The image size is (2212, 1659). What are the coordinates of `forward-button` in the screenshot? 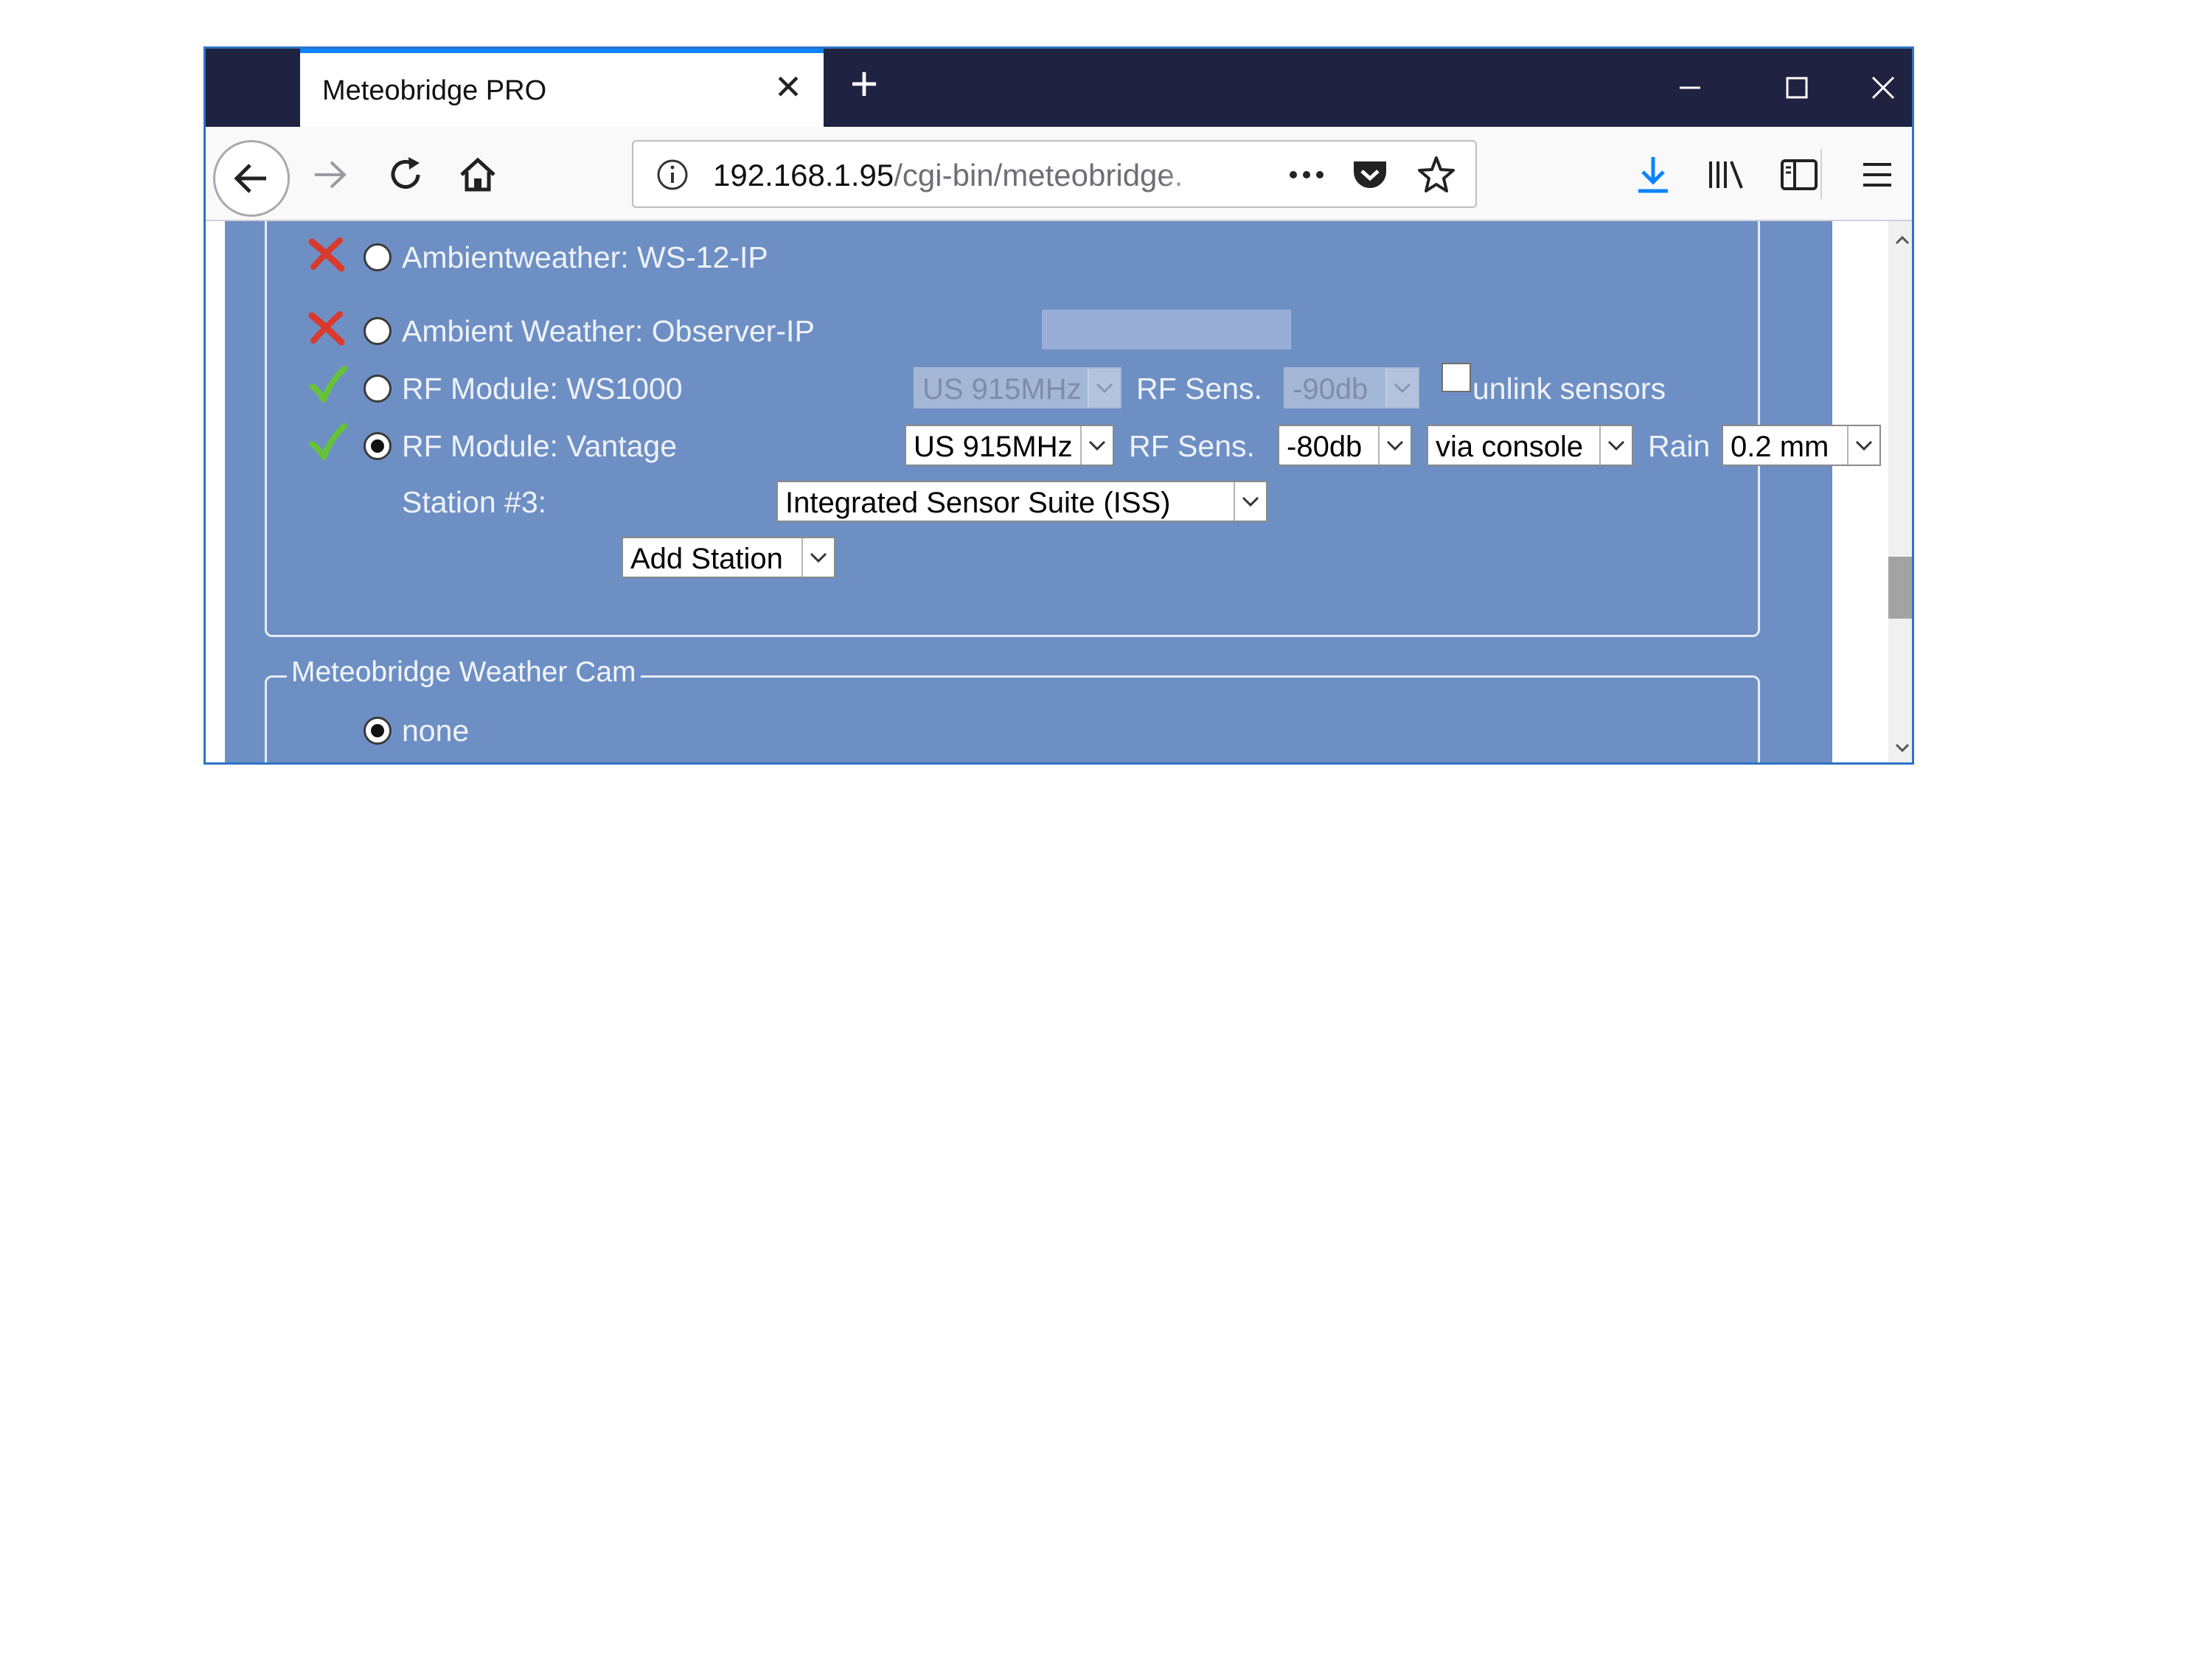 It's located at (330, 174).